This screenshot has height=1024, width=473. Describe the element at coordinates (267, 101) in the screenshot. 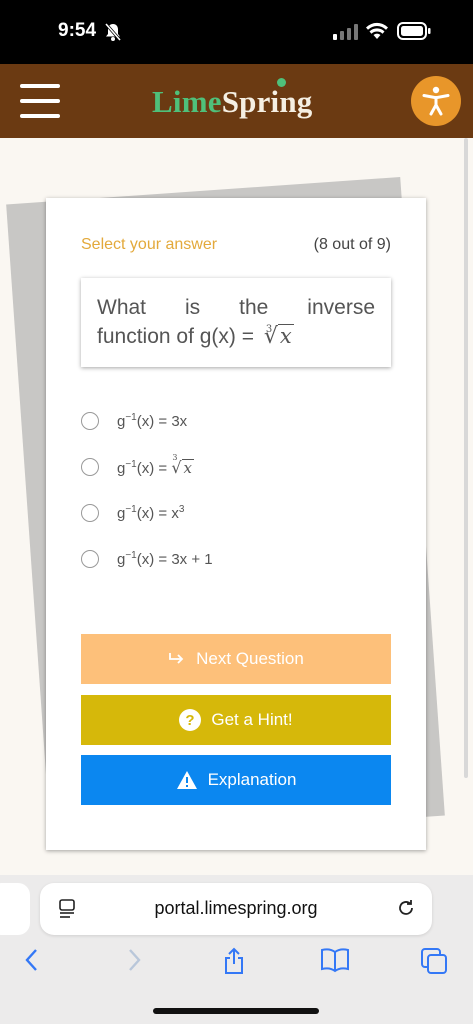

I see `logo-spring-text: Spring` at that location.